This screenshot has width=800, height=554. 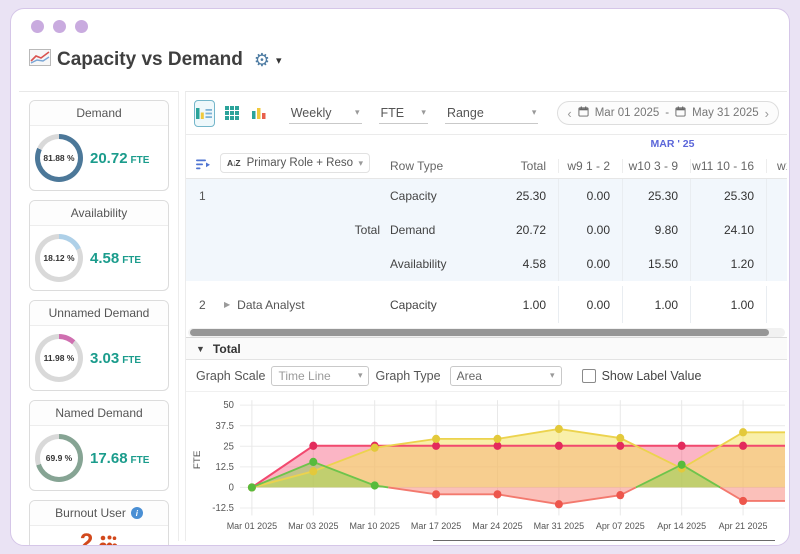 What do you see at coordinates (311, 112) in the screenshot?
I see `period-select-value: Weekly` at bounding box center [311, 112].